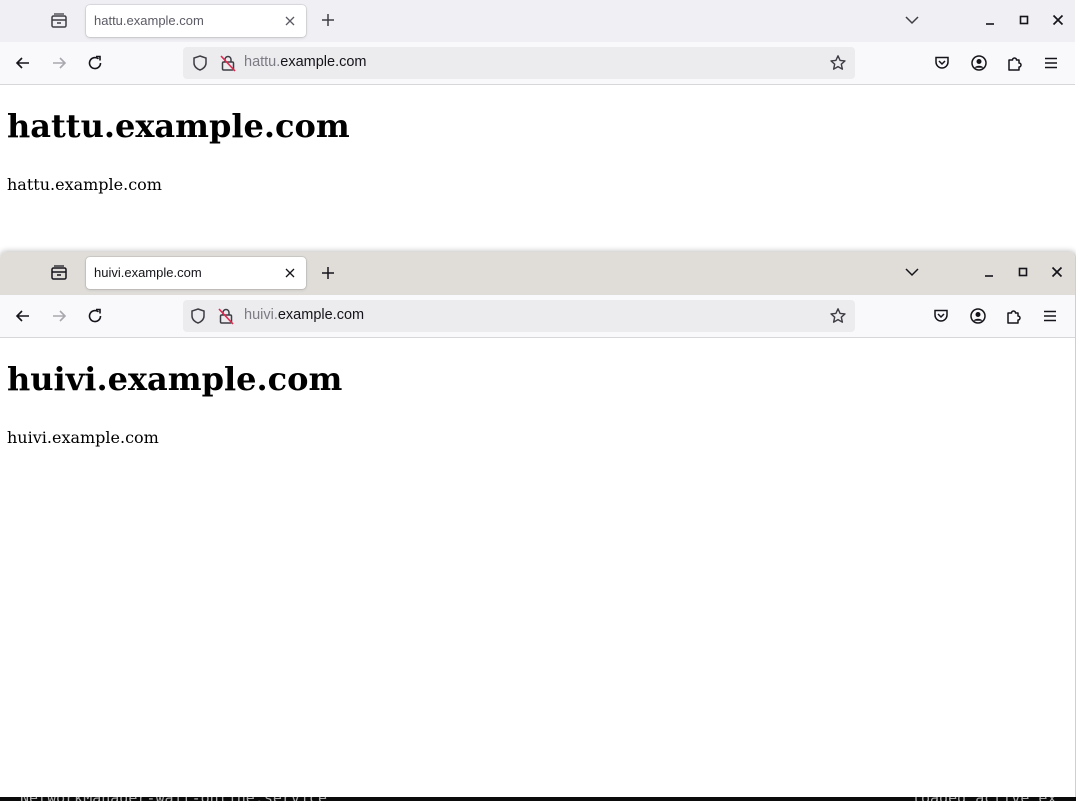 The width and height of the screenshot is (1076, 801). I want to click on tab-huivi: huivi.example.com, so click(196, 273).